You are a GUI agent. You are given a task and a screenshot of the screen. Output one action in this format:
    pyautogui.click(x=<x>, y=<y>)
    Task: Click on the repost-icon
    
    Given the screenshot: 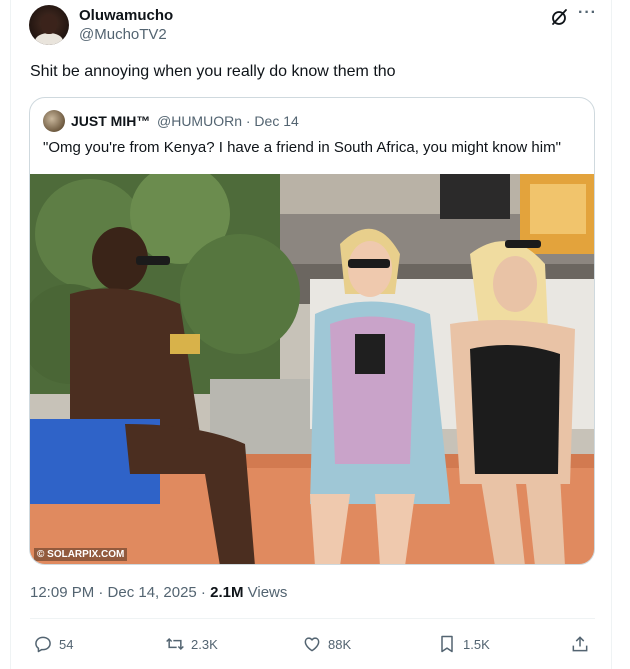 What is the action you would take?
    pyautogui.click(x=175, y=644)
    